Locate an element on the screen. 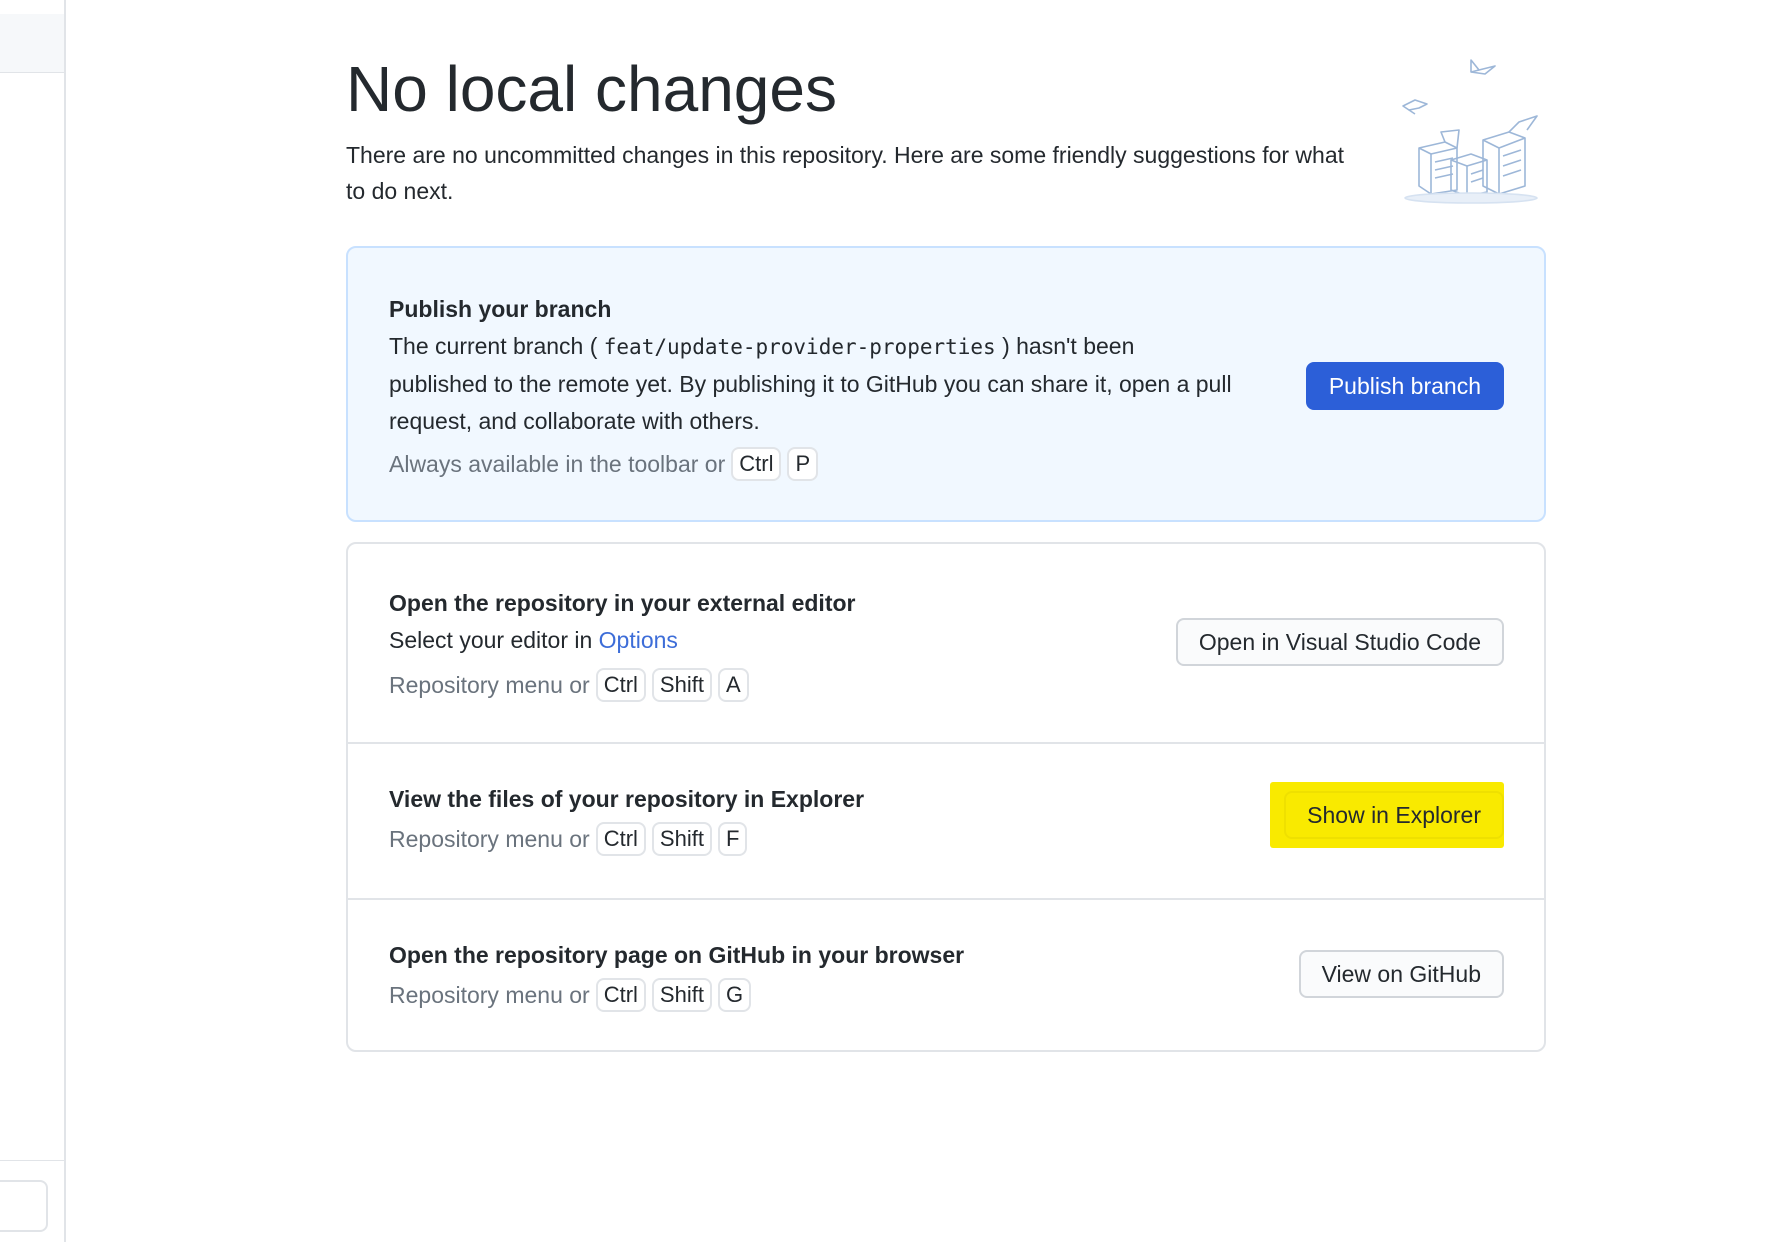  publish-desc-prefix: The current branch ( is located at coordinates (496, 346).